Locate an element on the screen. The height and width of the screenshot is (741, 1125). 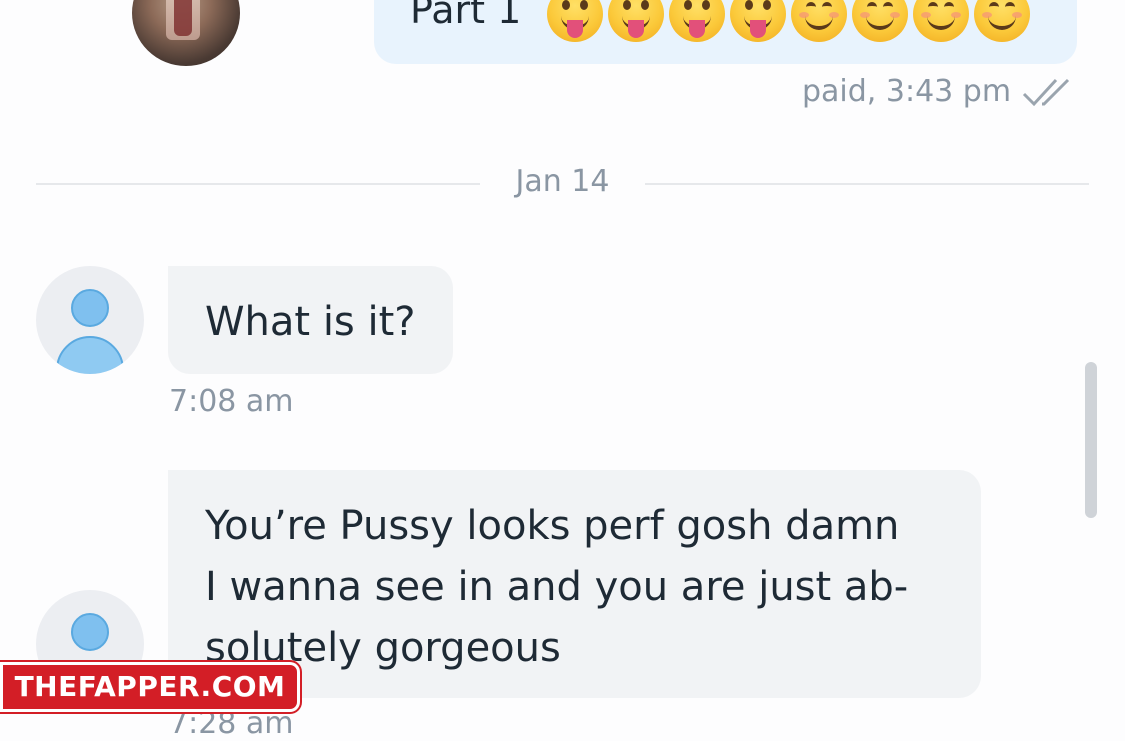
incoming-message-line: I wanna see in and you are just ab- is located at coordinates (557, 587).